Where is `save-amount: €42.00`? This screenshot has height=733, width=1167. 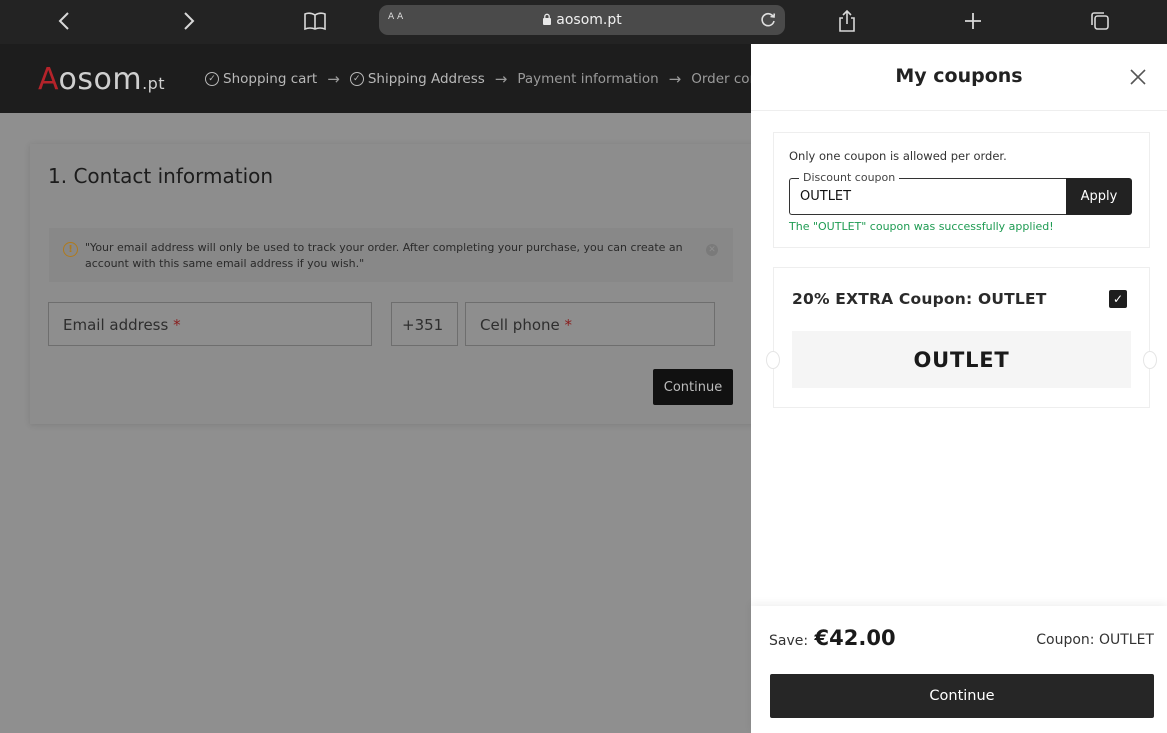
save-amount: €42.00 is located at coordinates (855, 638).